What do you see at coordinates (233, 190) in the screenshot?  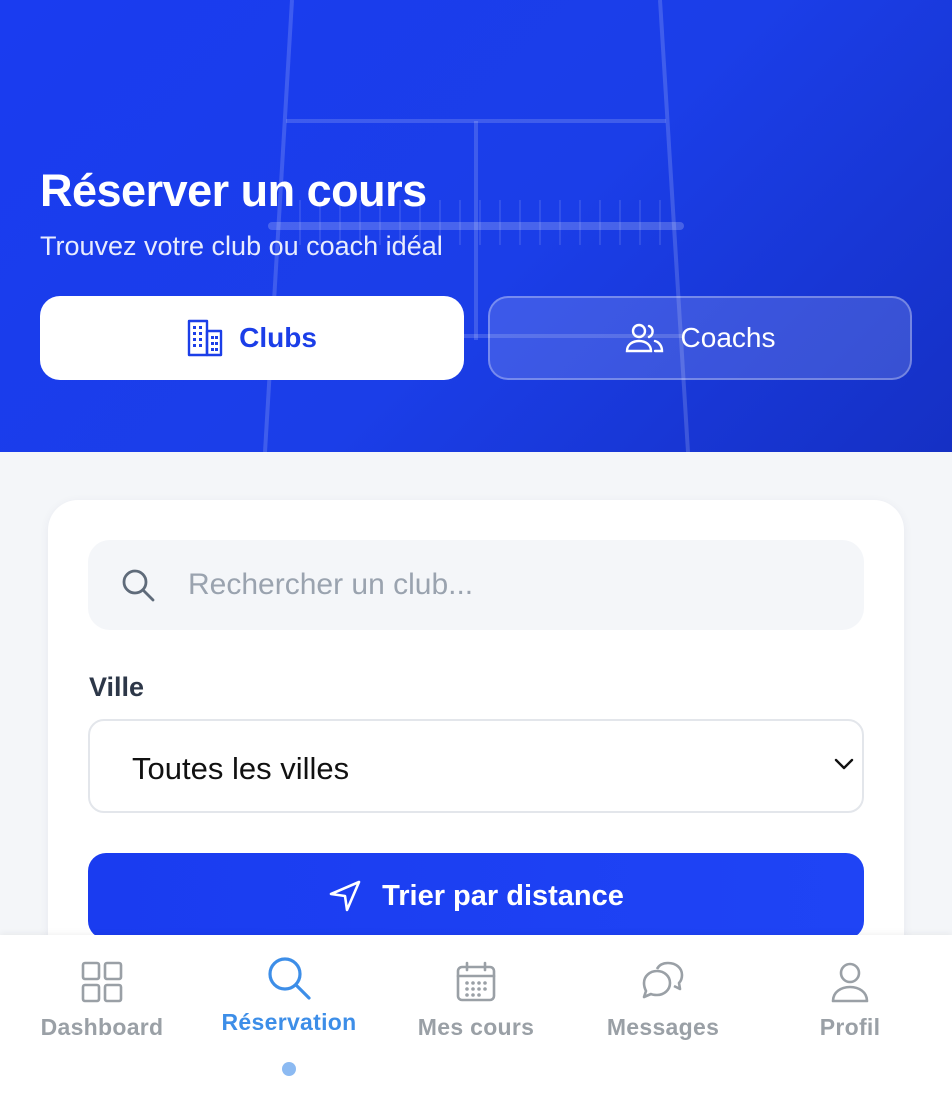 I see `page-title: Réserver un cours` at bounding box center [233, 190].